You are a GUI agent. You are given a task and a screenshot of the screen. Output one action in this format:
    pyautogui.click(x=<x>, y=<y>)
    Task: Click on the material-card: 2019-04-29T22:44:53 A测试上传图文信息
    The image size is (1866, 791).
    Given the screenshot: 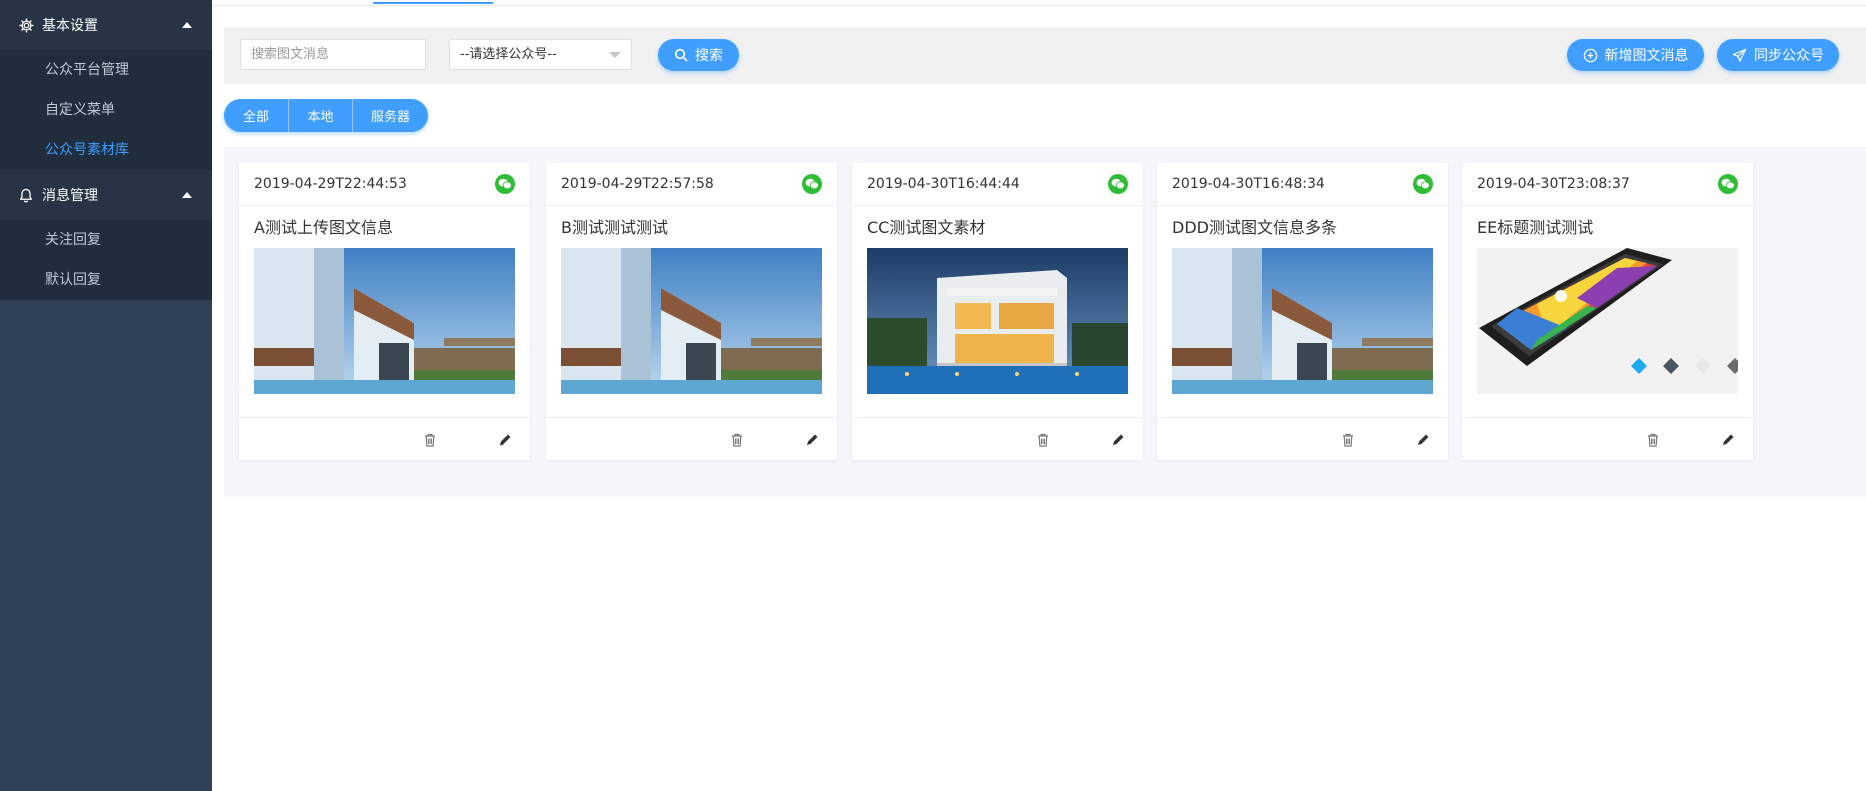 What is the action you would take?
    pyautogui.click(x=384, y=311)
    